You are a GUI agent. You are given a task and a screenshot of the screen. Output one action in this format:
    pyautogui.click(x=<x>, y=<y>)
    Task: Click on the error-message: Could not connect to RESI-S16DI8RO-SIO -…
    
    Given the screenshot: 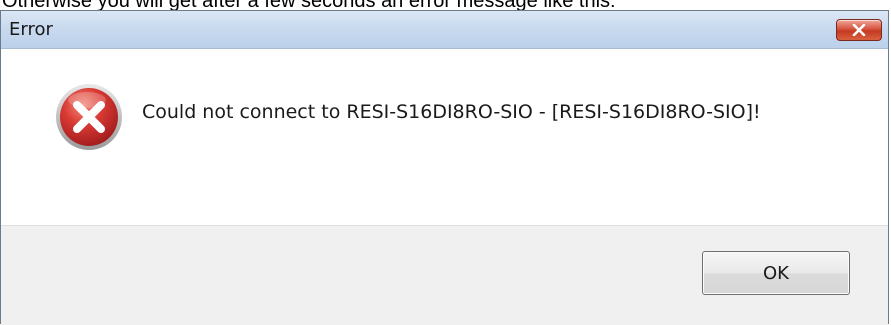 What is the action you would take?
    pyautogui.click(x=451, y=112)
    